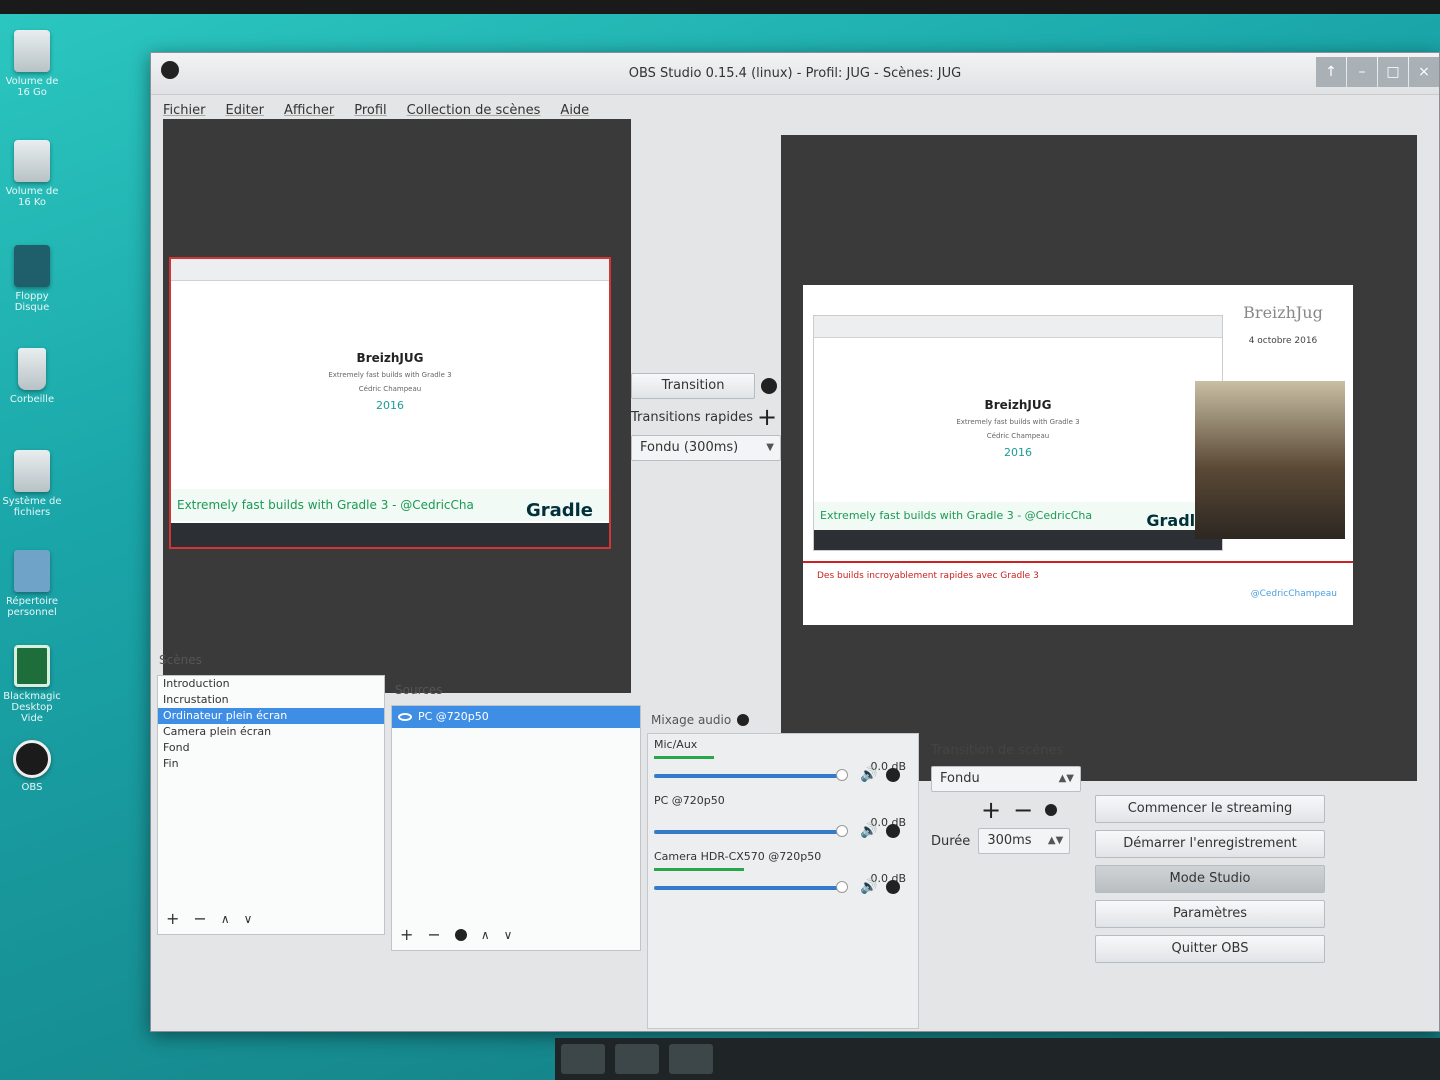 This screenshot has width=1440, height=1080. I want to click on mixer-gear-icon, so click(743, 720).